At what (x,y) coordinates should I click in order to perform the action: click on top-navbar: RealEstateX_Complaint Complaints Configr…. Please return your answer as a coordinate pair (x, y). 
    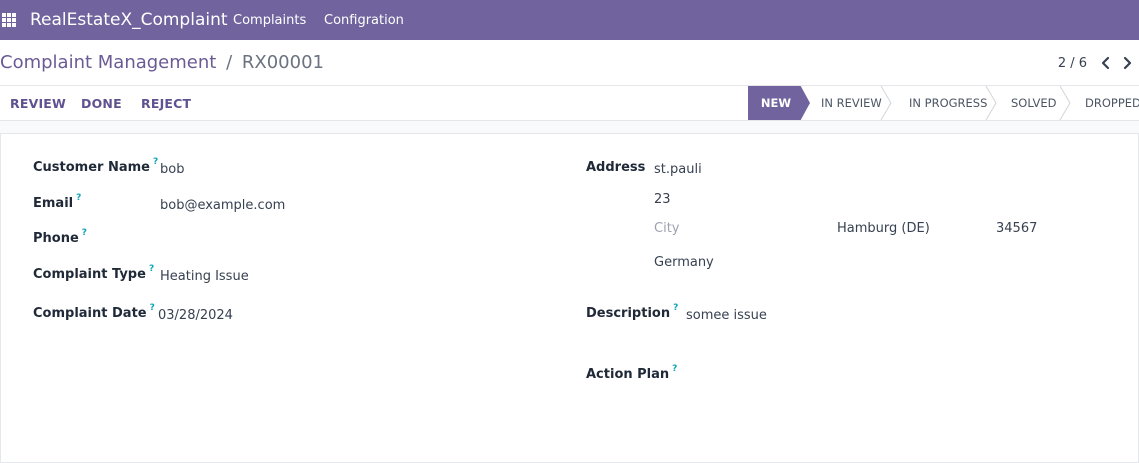
    Looking at the image, I should click on (569, 20).